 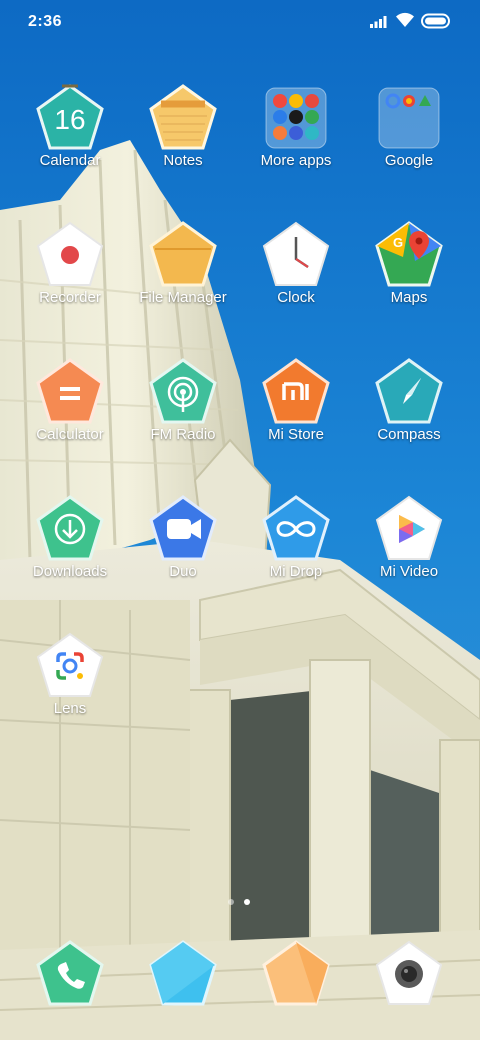 I want to click on folder-google: Google, so click(x=409, y=144).